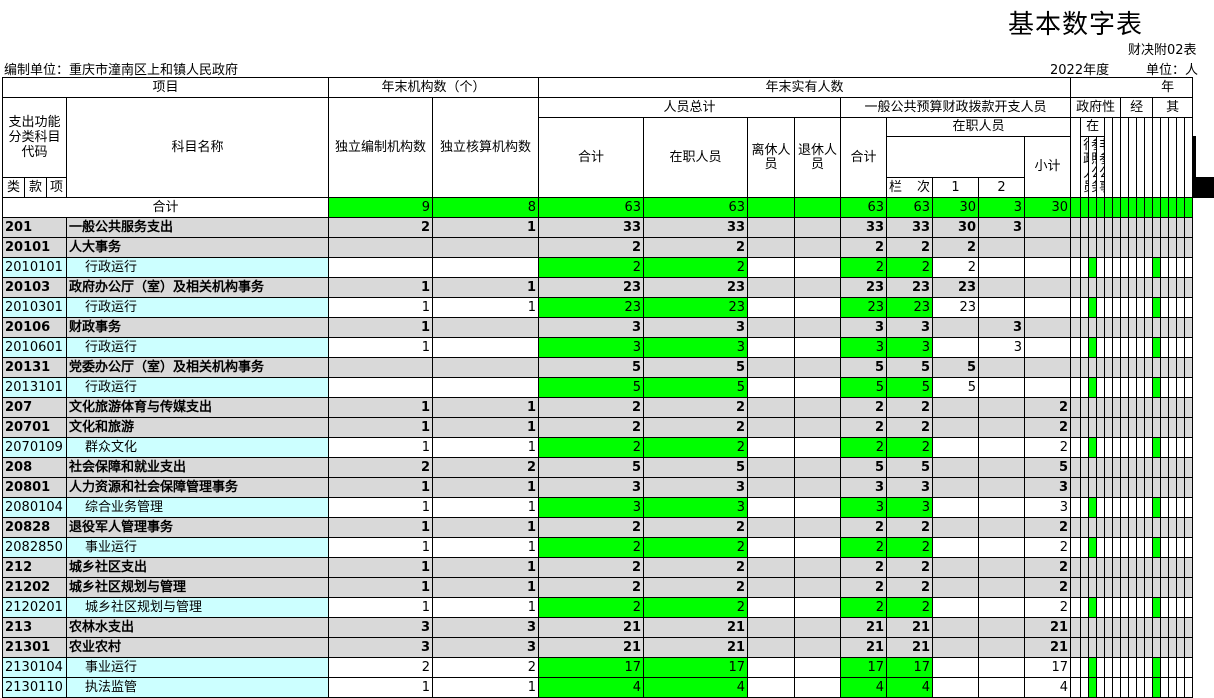  What do you see at coordinates (956, 227) in the screenshot?
I see `value-cell: 30` at bounding box center [956, 227].